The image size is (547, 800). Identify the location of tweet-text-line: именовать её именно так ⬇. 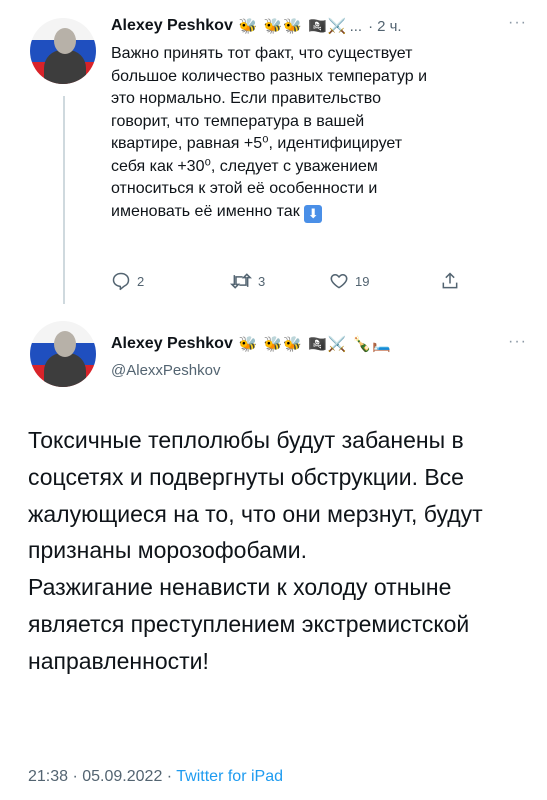
(323, 212).